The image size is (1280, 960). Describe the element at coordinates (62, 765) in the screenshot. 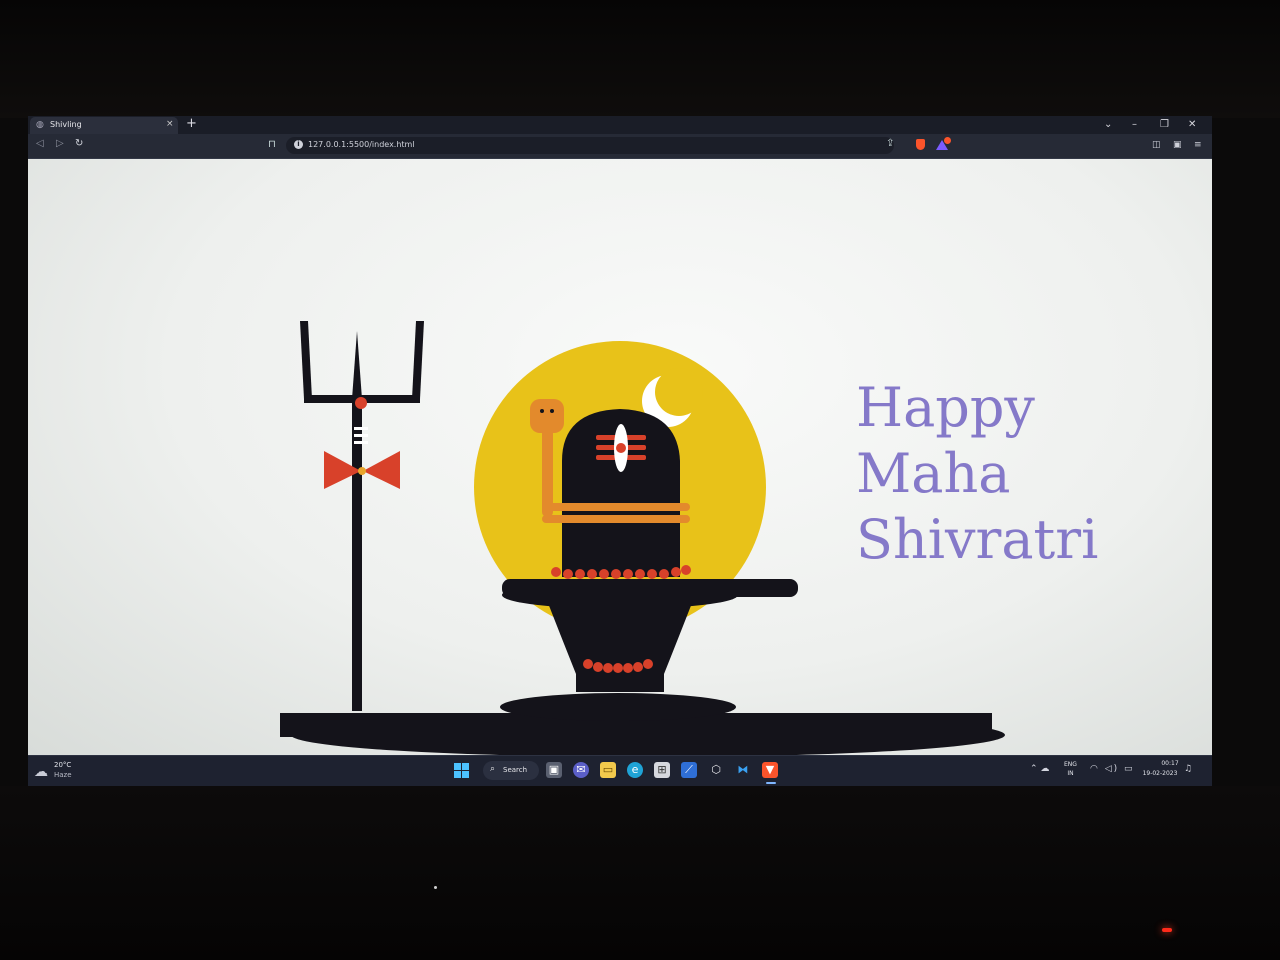

I see `weather-temperature: 20°C` at that location.